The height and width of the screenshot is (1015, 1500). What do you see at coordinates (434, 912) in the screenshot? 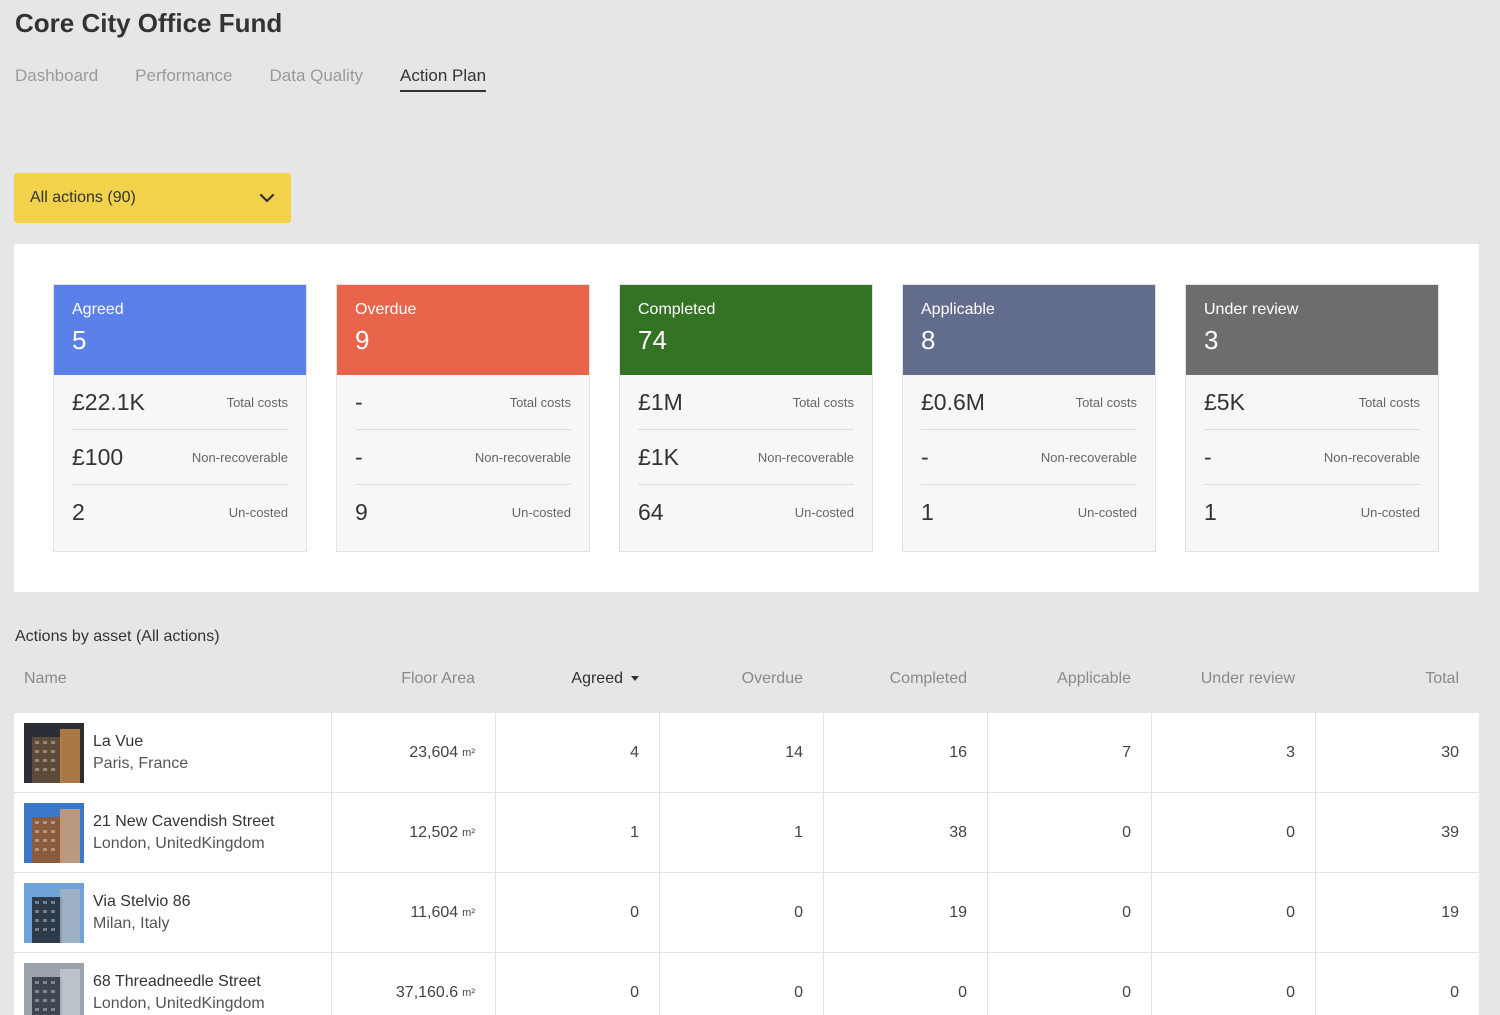
I see `floor-area-value: 11,604` at bounding box center [434, 912].